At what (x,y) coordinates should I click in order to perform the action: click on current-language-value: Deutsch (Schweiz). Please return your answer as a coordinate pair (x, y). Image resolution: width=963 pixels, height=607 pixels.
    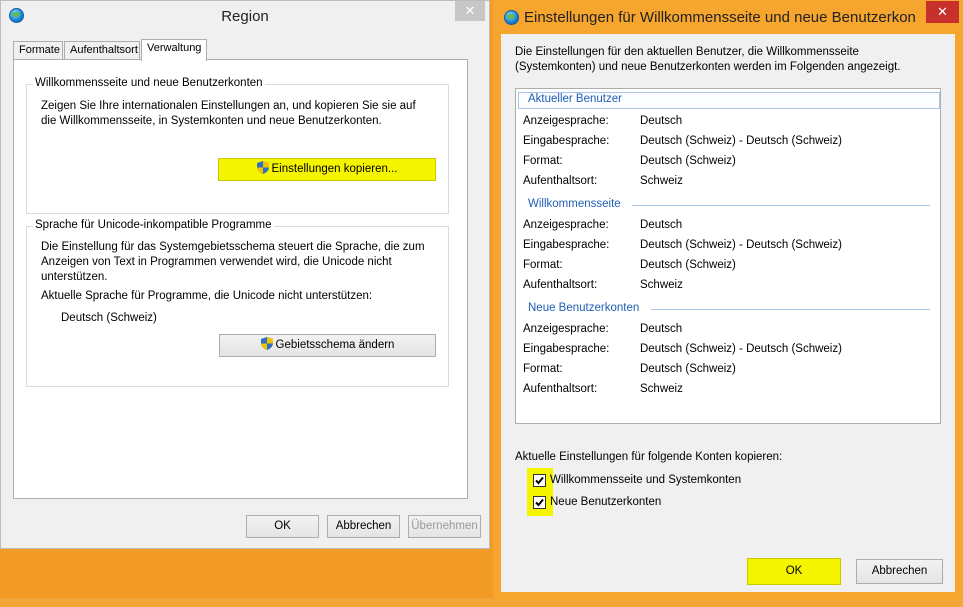
    Looking at the image, I should click on (109, 318).